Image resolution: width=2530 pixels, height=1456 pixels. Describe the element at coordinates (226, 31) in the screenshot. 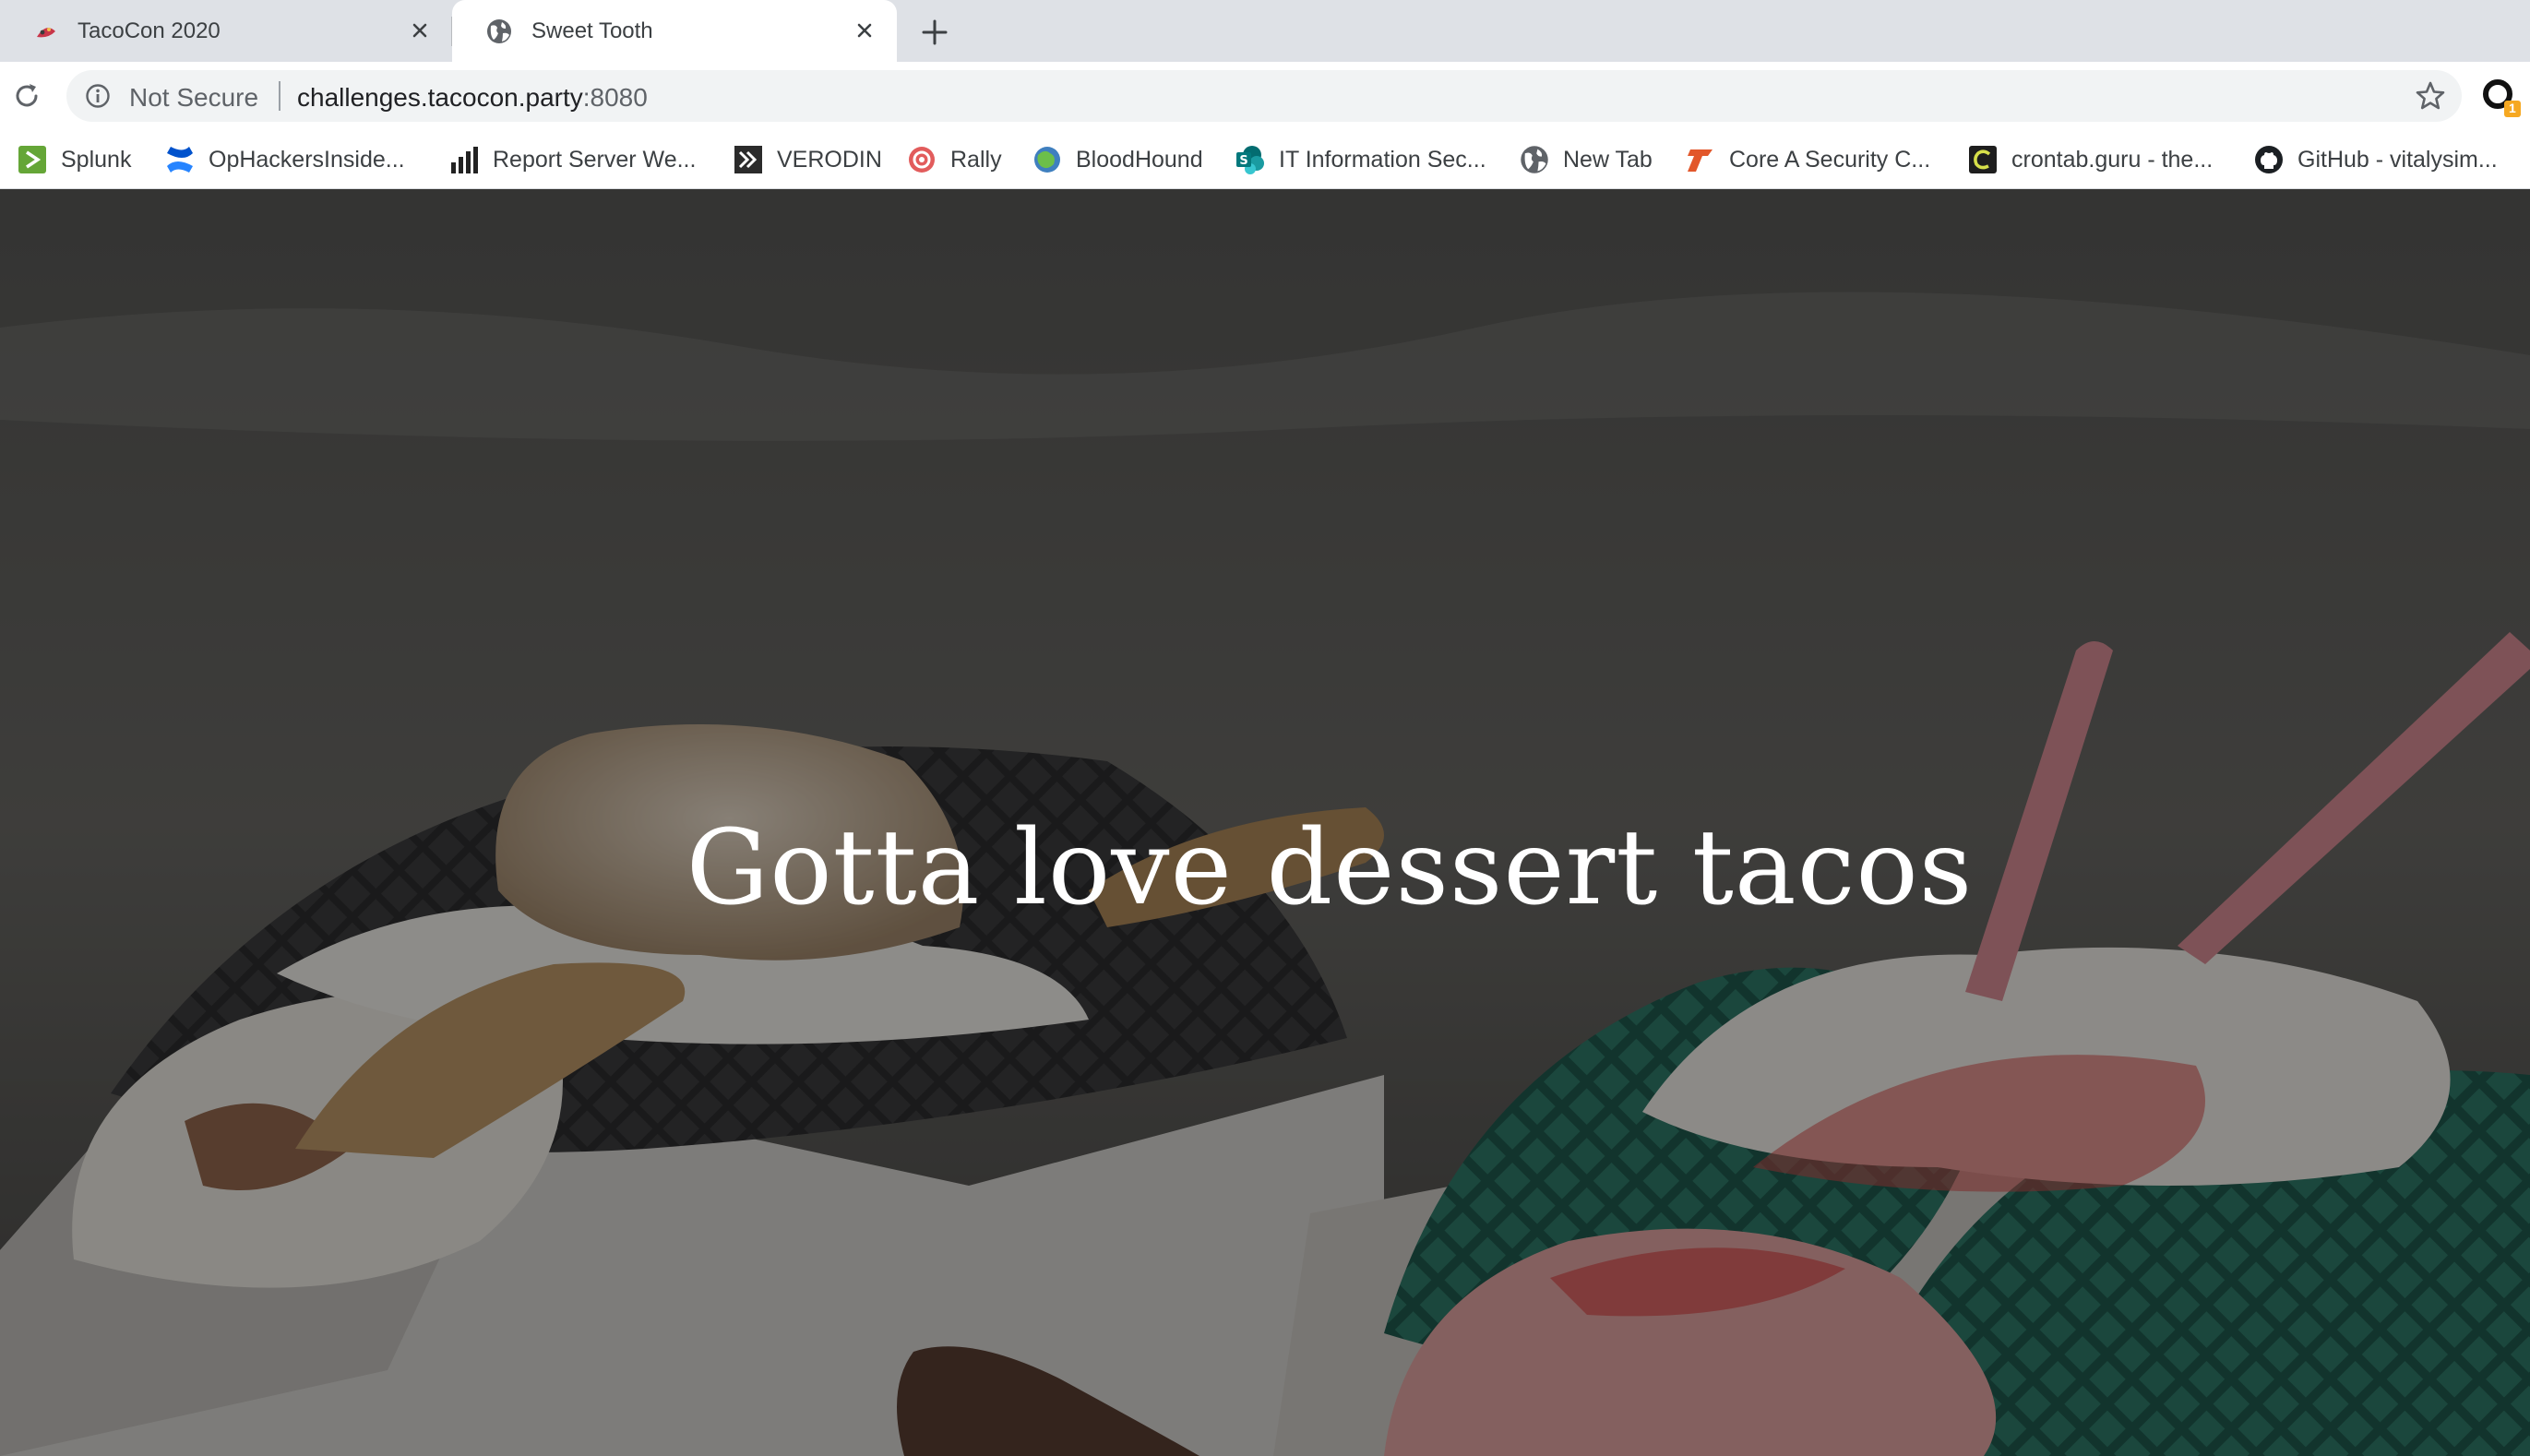

I see `tab-tacocon: TacoCon 2020` at that location.